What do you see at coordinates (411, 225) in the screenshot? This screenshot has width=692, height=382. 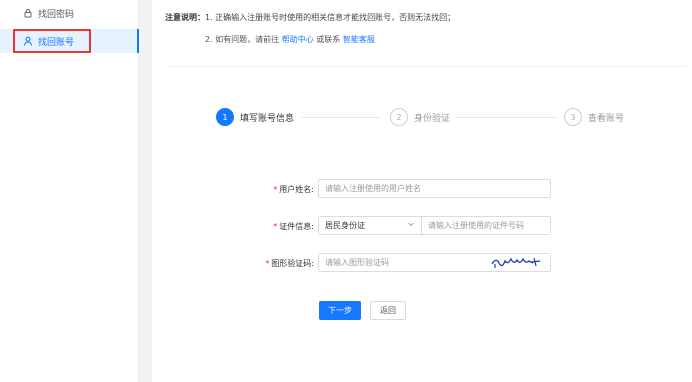 I see `chevron-down-icon` at bounding box center [411, 225].